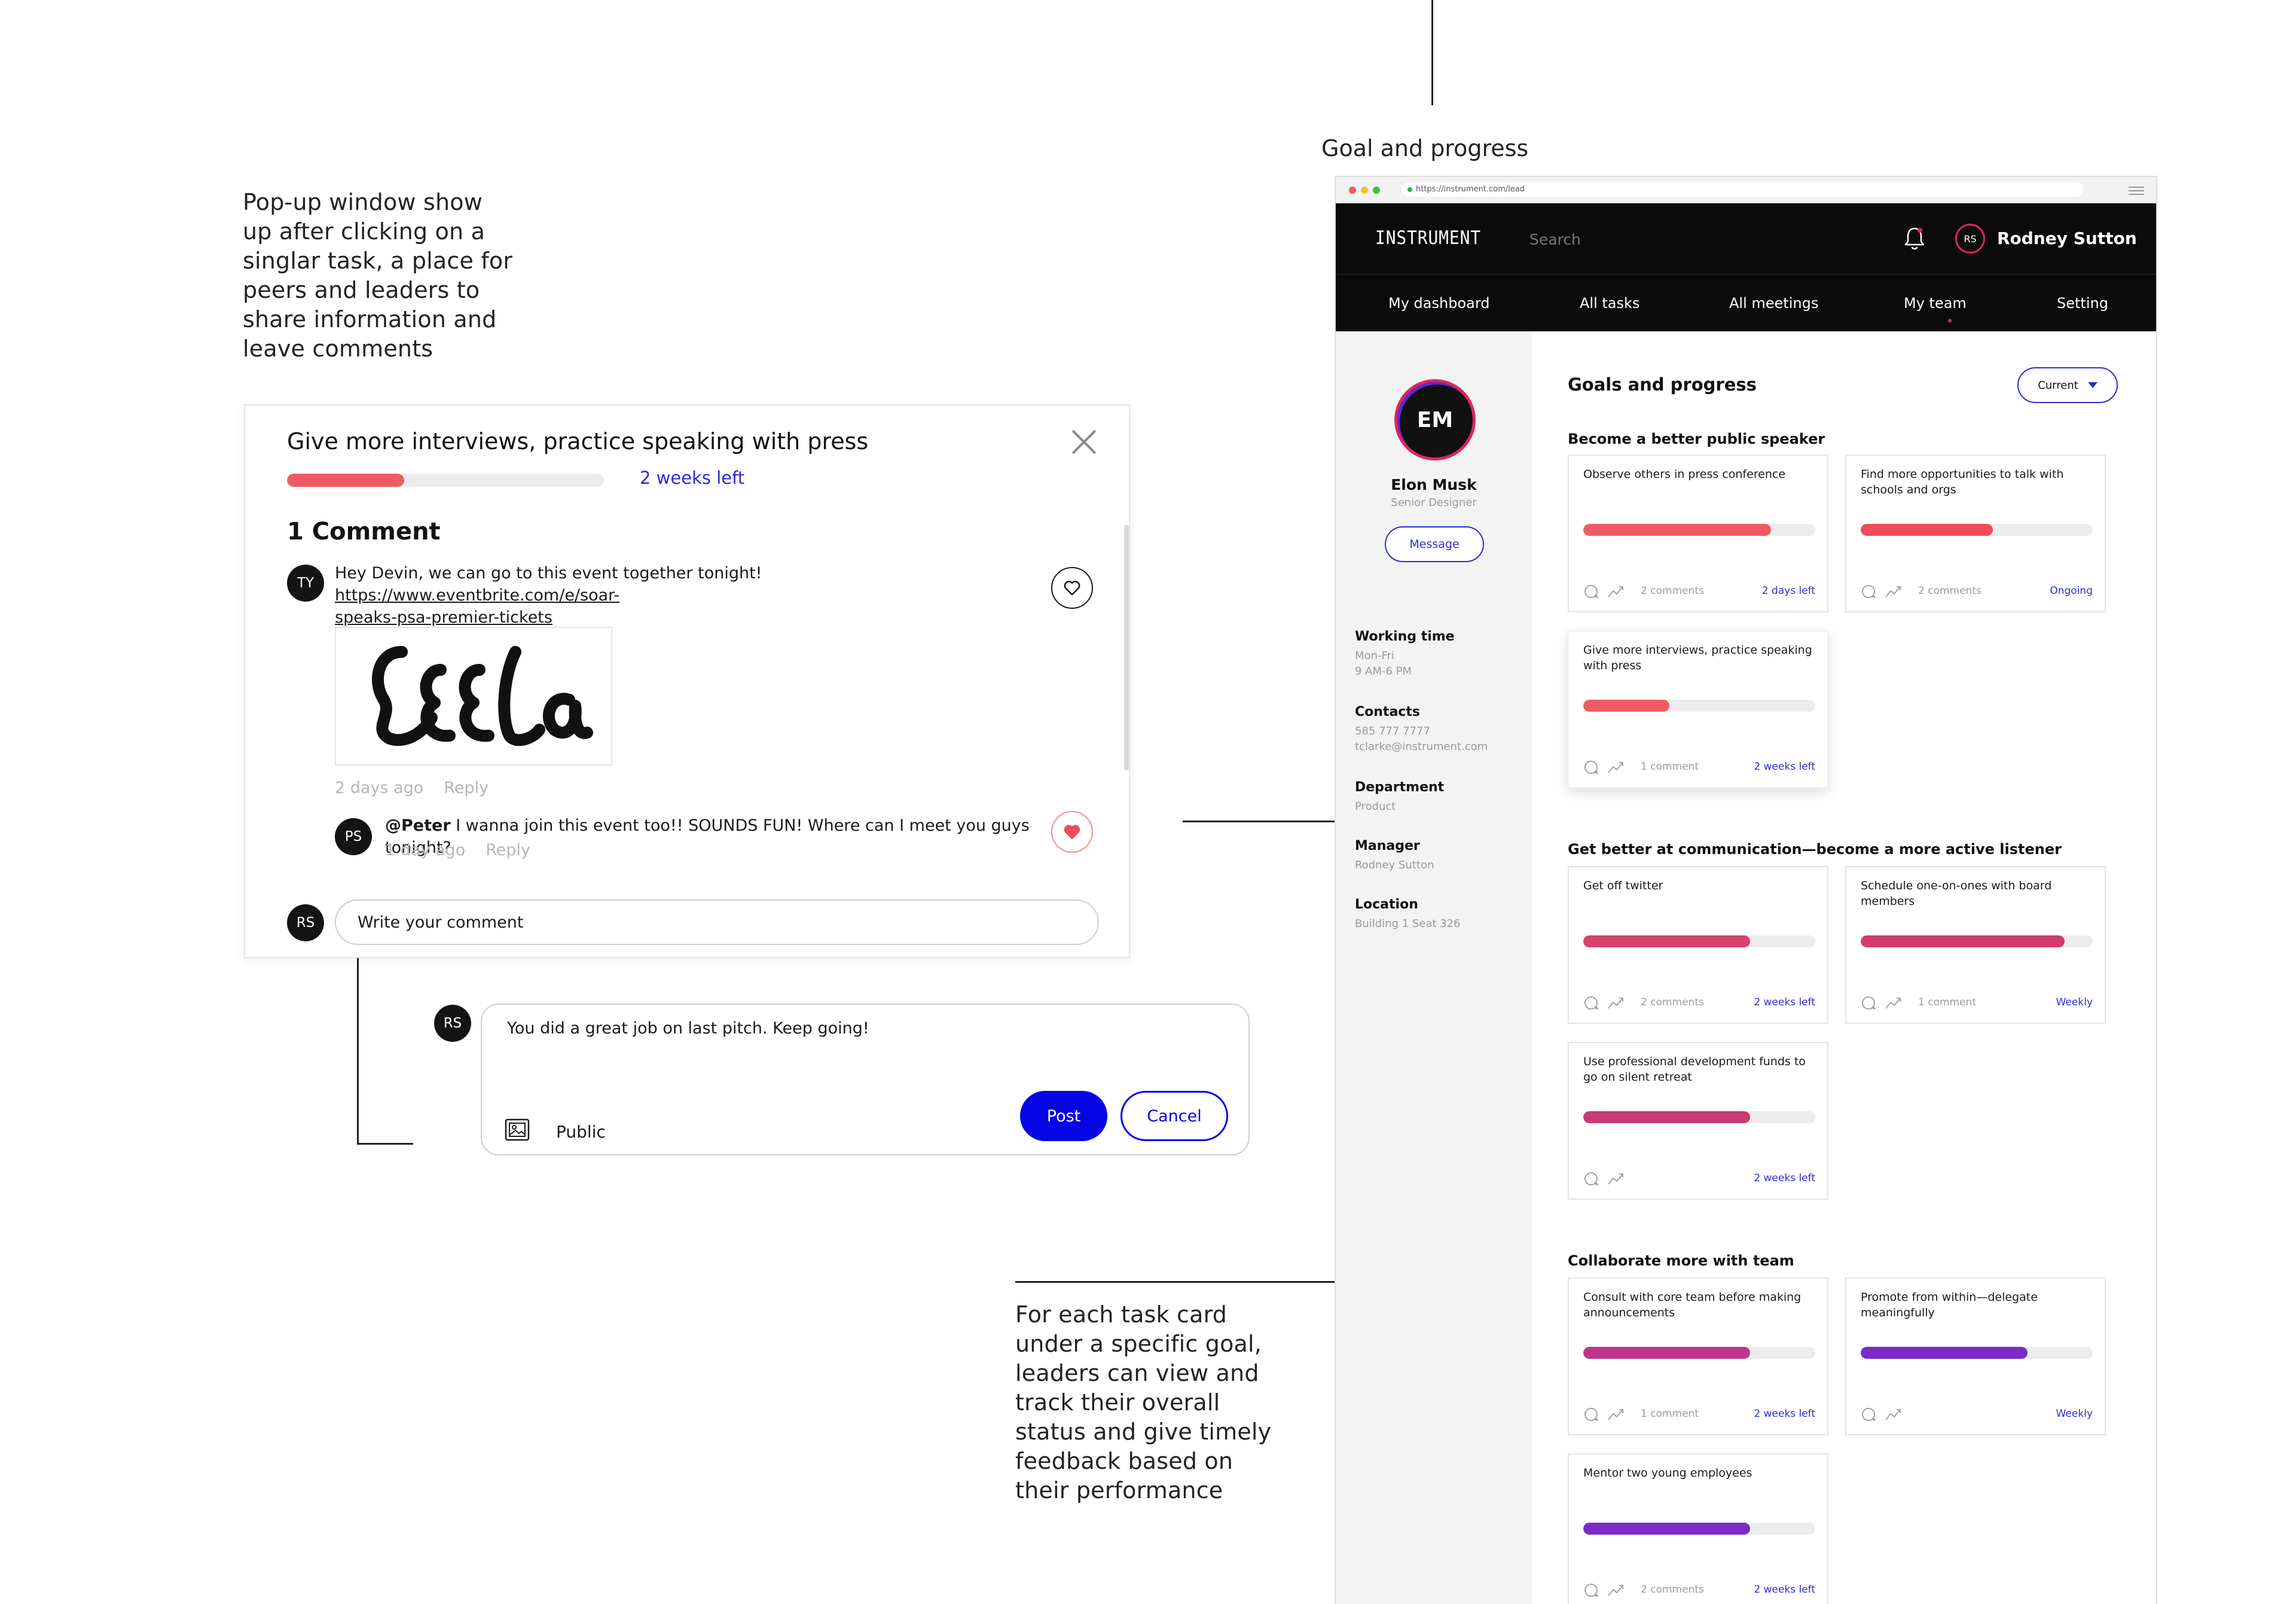 The height and width of the screenshot is (1604, 2296). What do you see at coordinates (443, 617) in the screenshot?
I see `comment-link-cont: speaks-psa-premier-tickets` at bounding box center [443, 617].